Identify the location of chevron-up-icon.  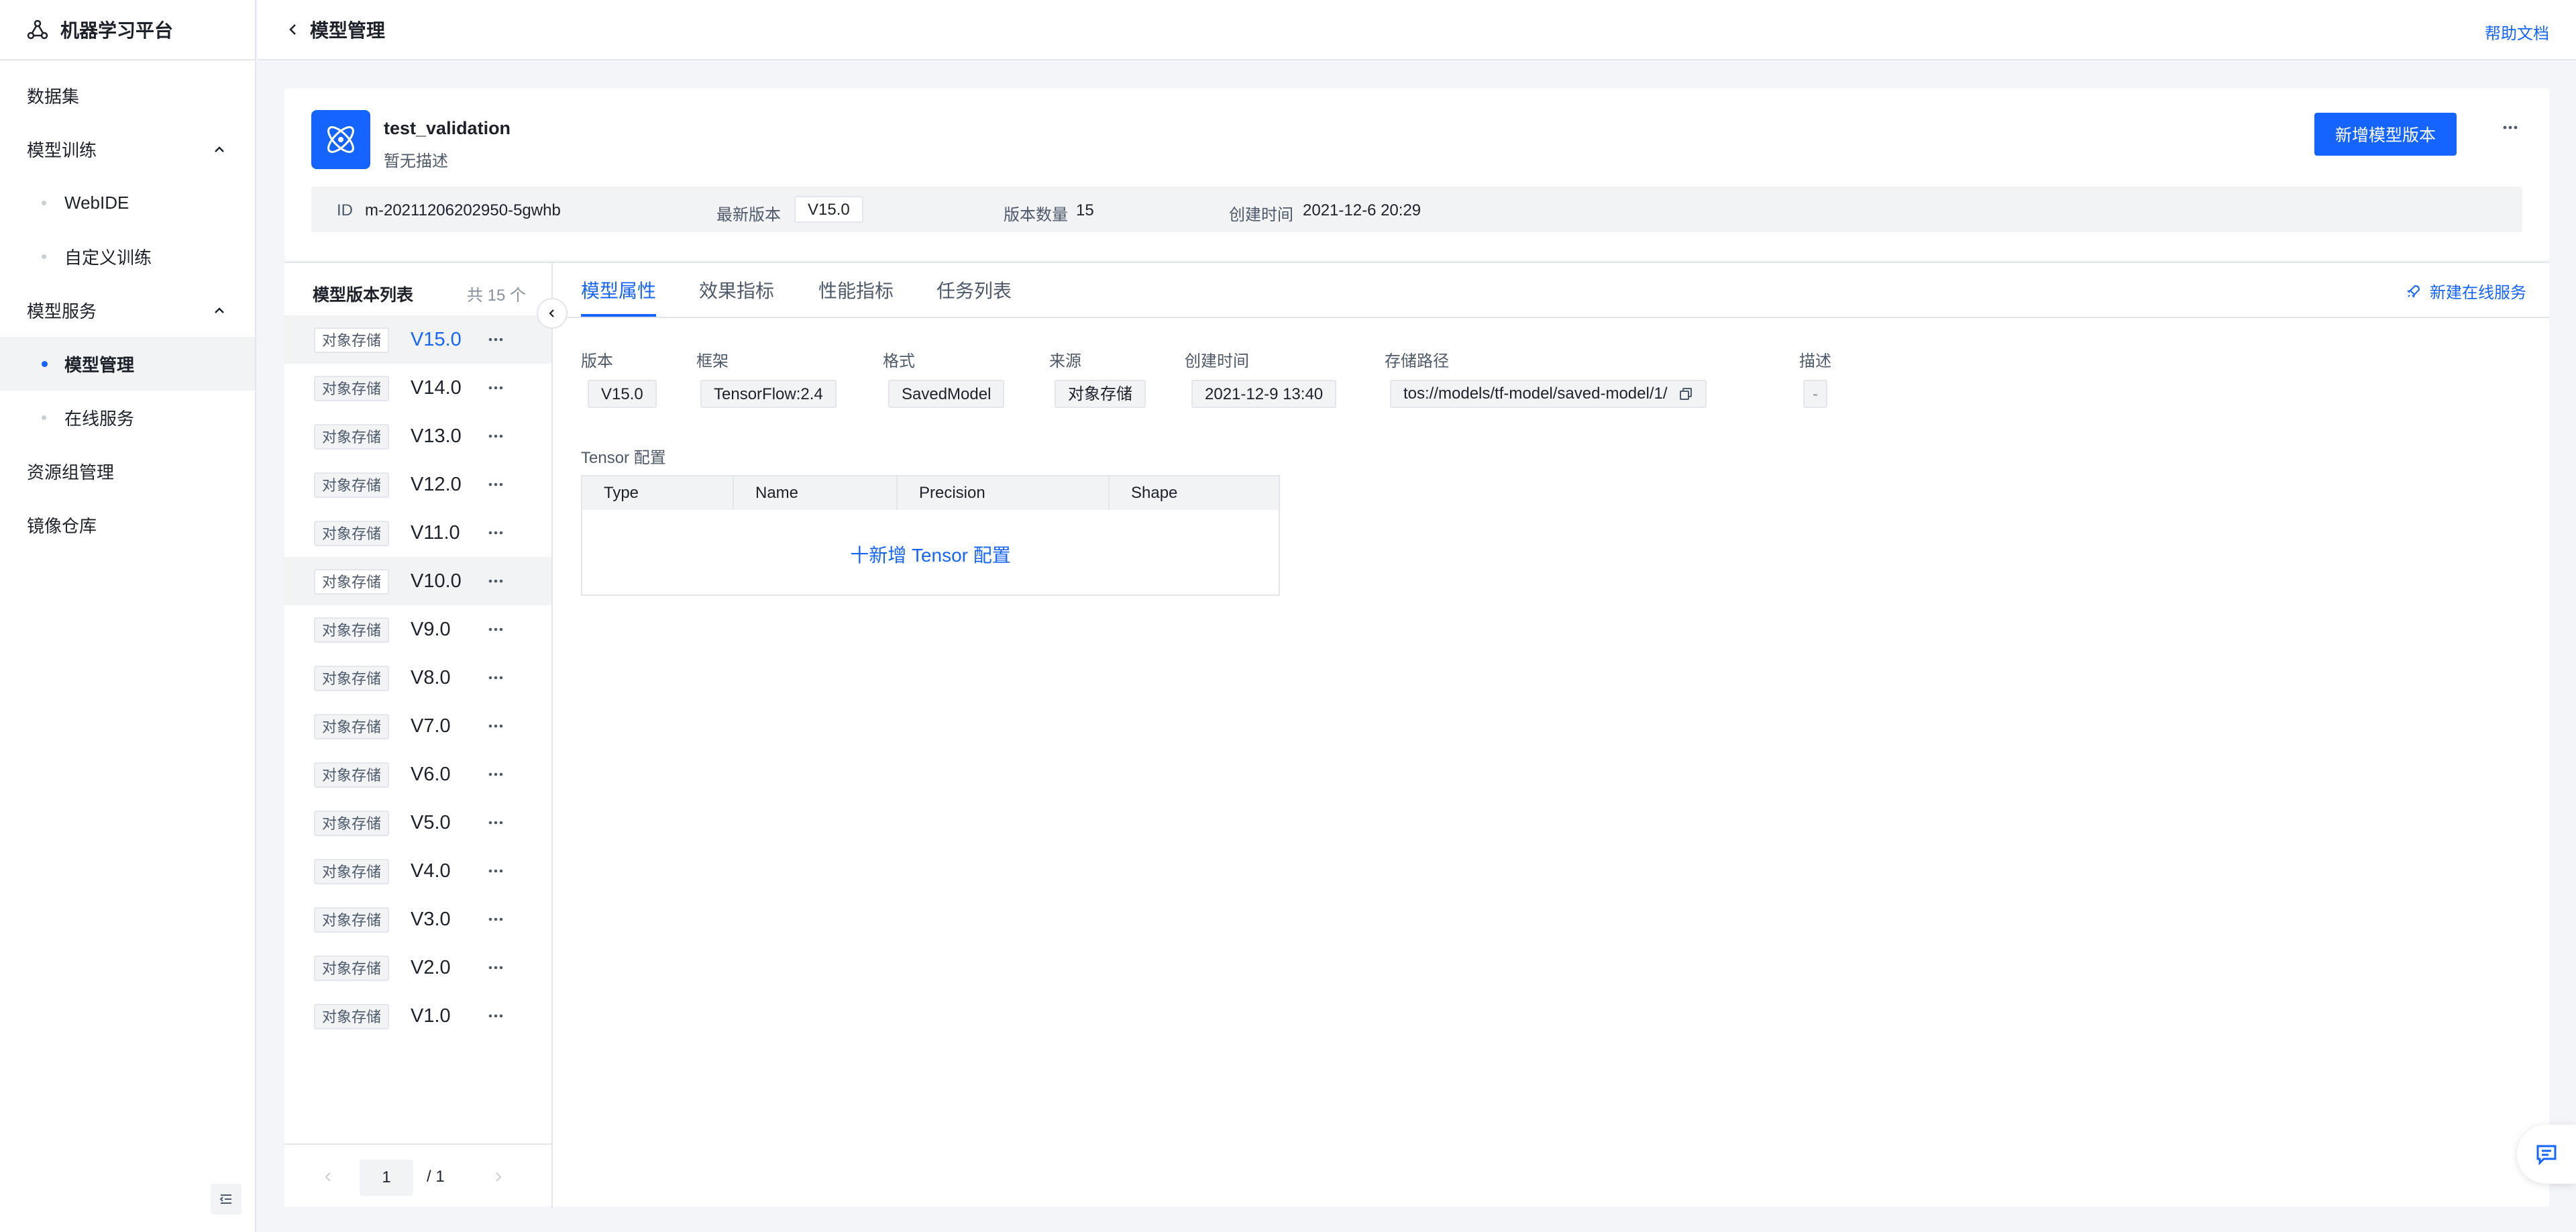
(219, 150).